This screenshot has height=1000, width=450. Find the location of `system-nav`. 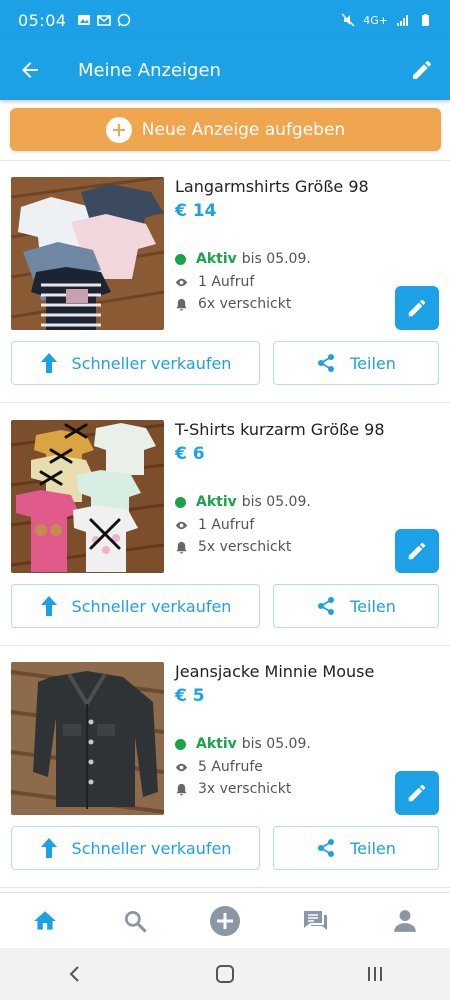

system-nav is located at coordinates (225, 974).